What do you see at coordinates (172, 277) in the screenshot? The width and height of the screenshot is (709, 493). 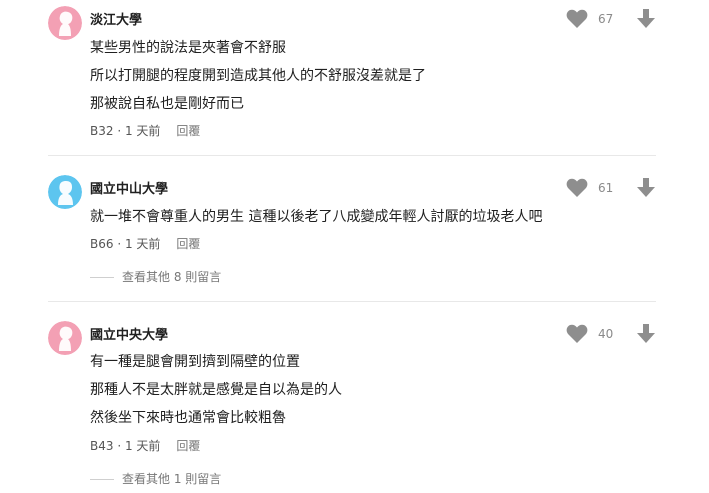 I see `view-more-label: 查看其他 8 則留言` at bounding box center [172, 277].